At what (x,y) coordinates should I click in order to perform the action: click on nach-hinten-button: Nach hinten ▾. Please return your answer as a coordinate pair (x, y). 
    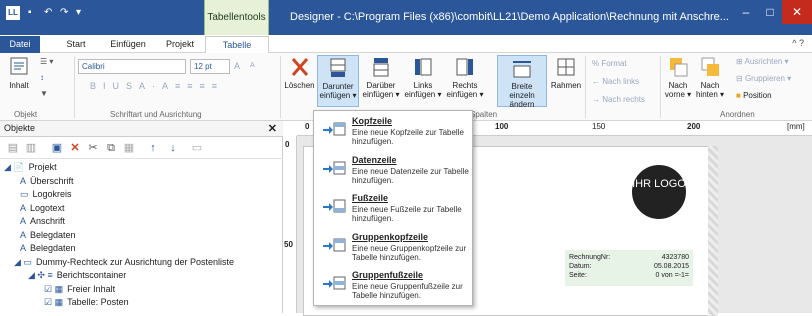
    Looking at the image, I should click on (710, 81).